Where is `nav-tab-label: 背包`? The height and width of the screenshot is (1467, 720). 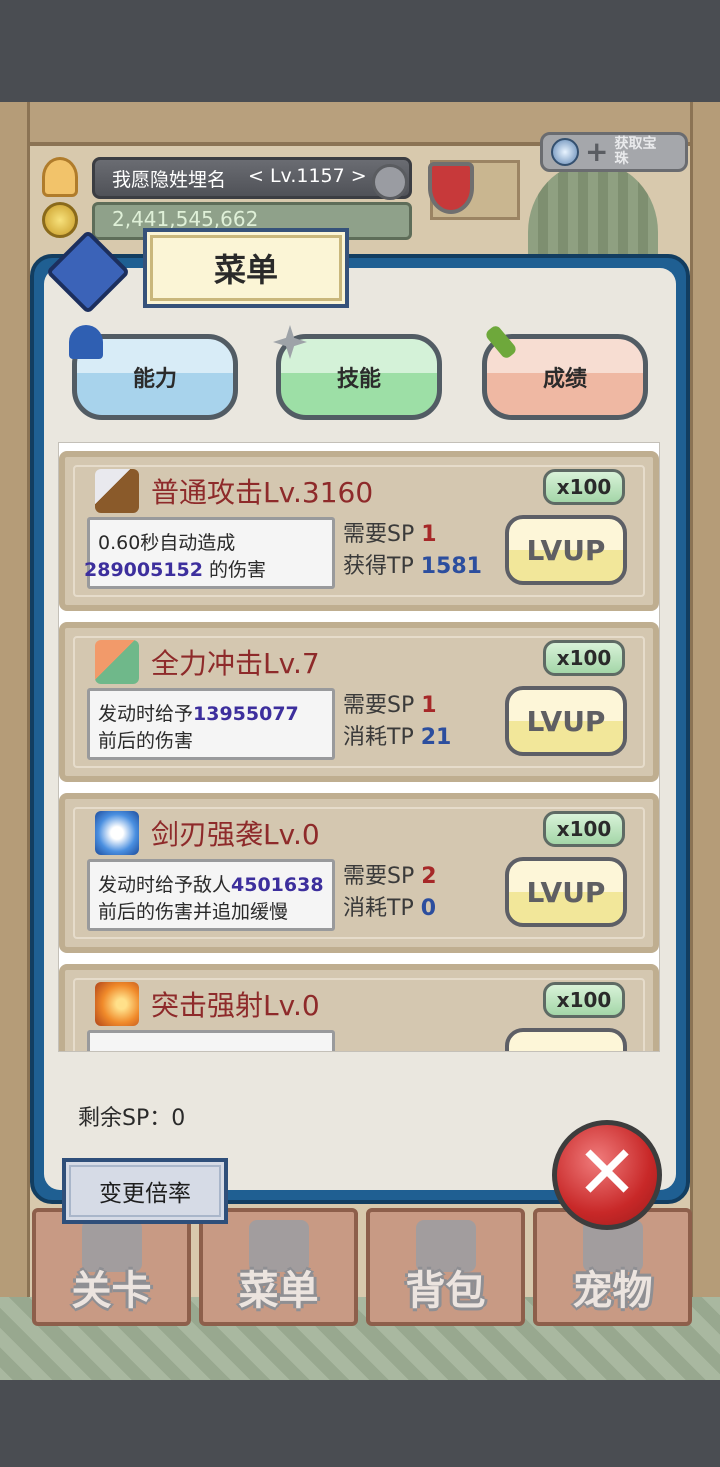
nav-tab-label: 背包 is located at coordinates (445, 1291).